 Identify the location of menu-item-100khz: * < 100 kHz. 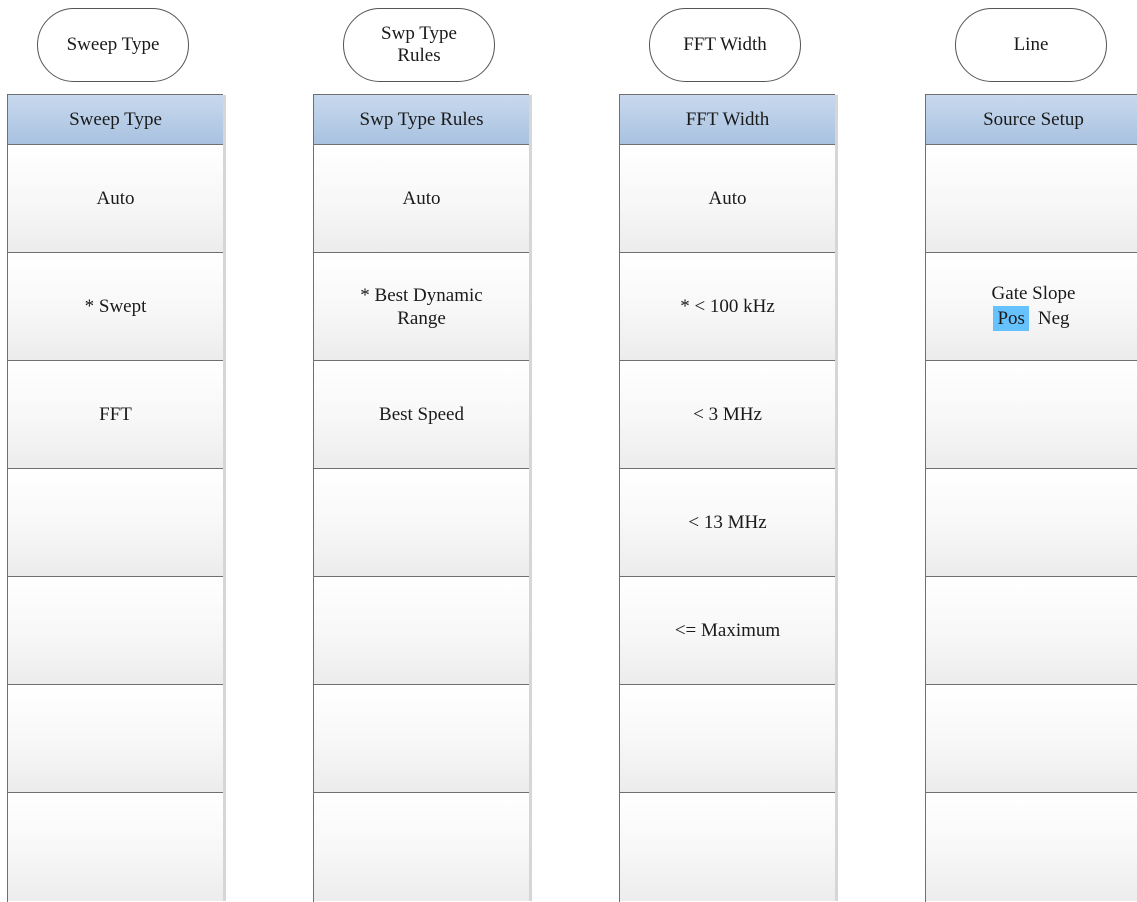
(727, 307).